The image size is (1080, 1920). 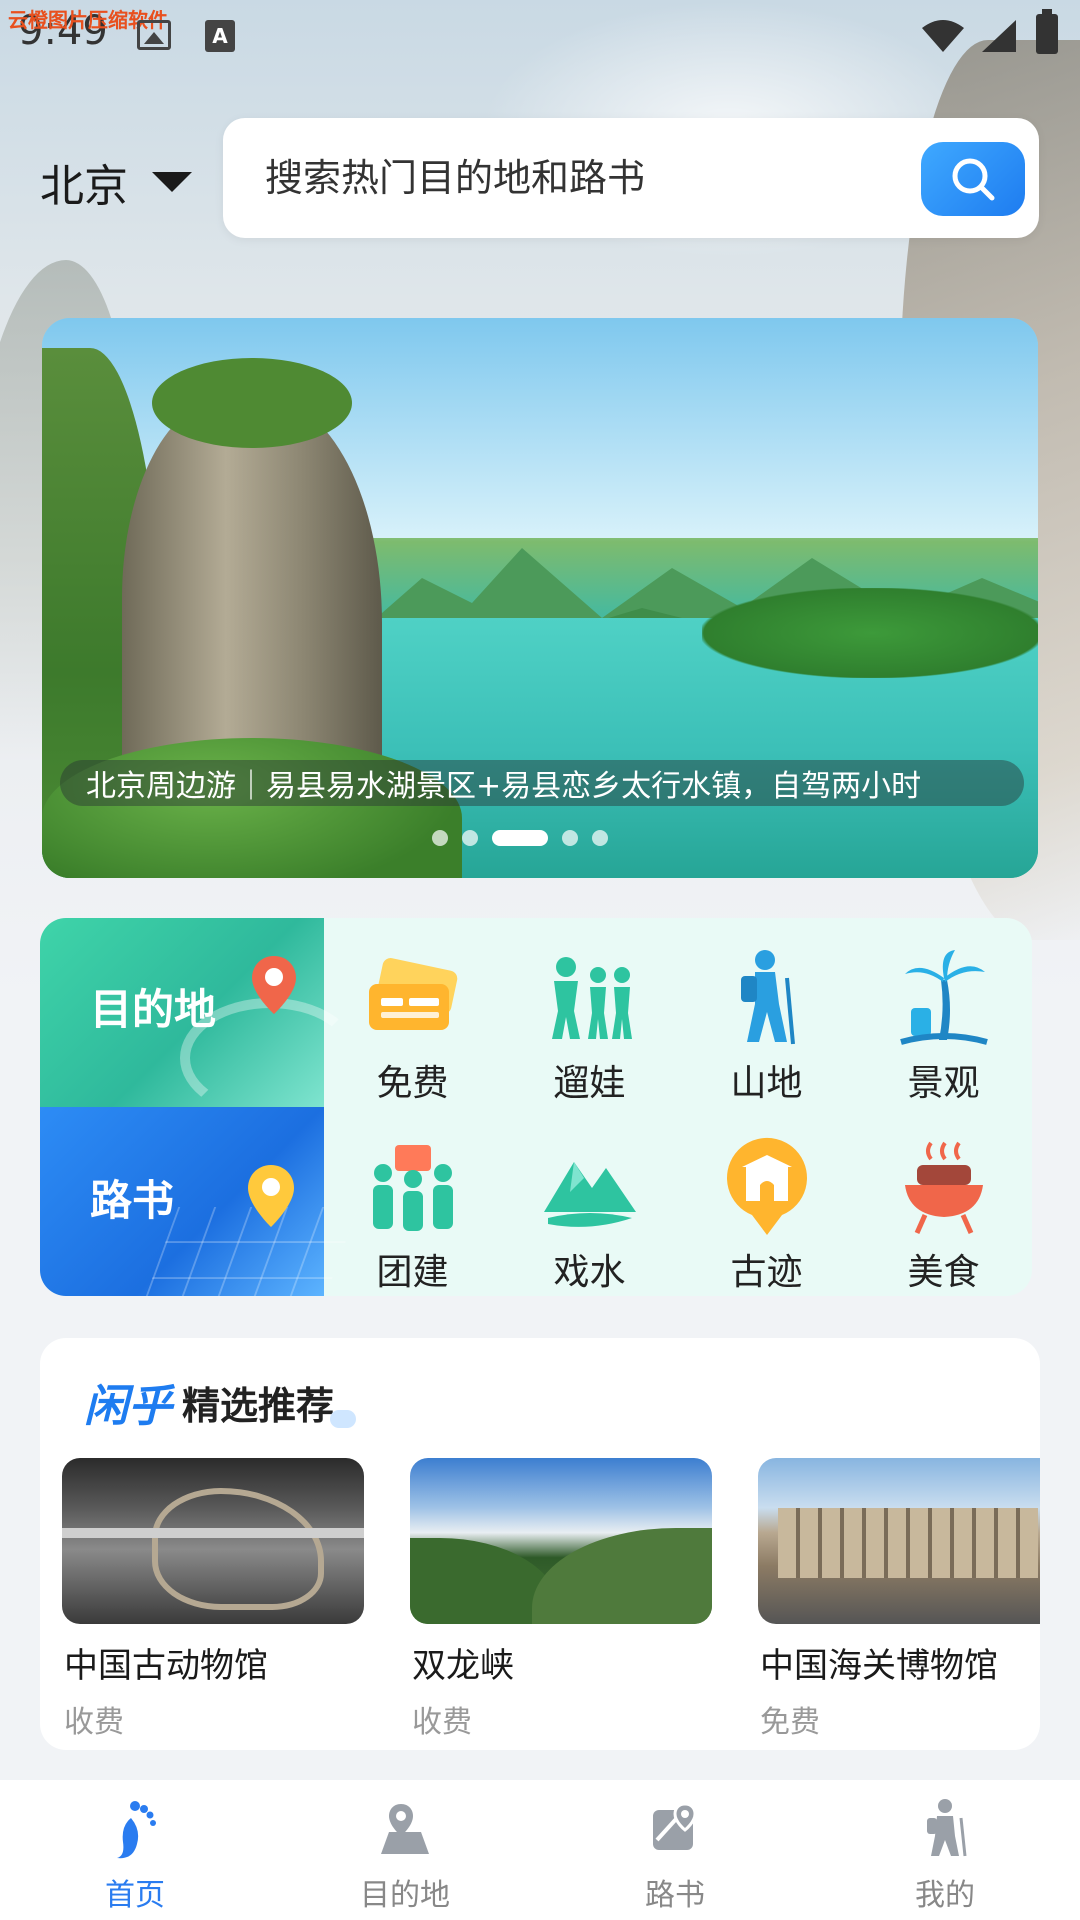 I want to click on category-grid: 免费 遛娃 山地 景观 团建 戏水 古迹 美食, so click(x=678, y=1107).